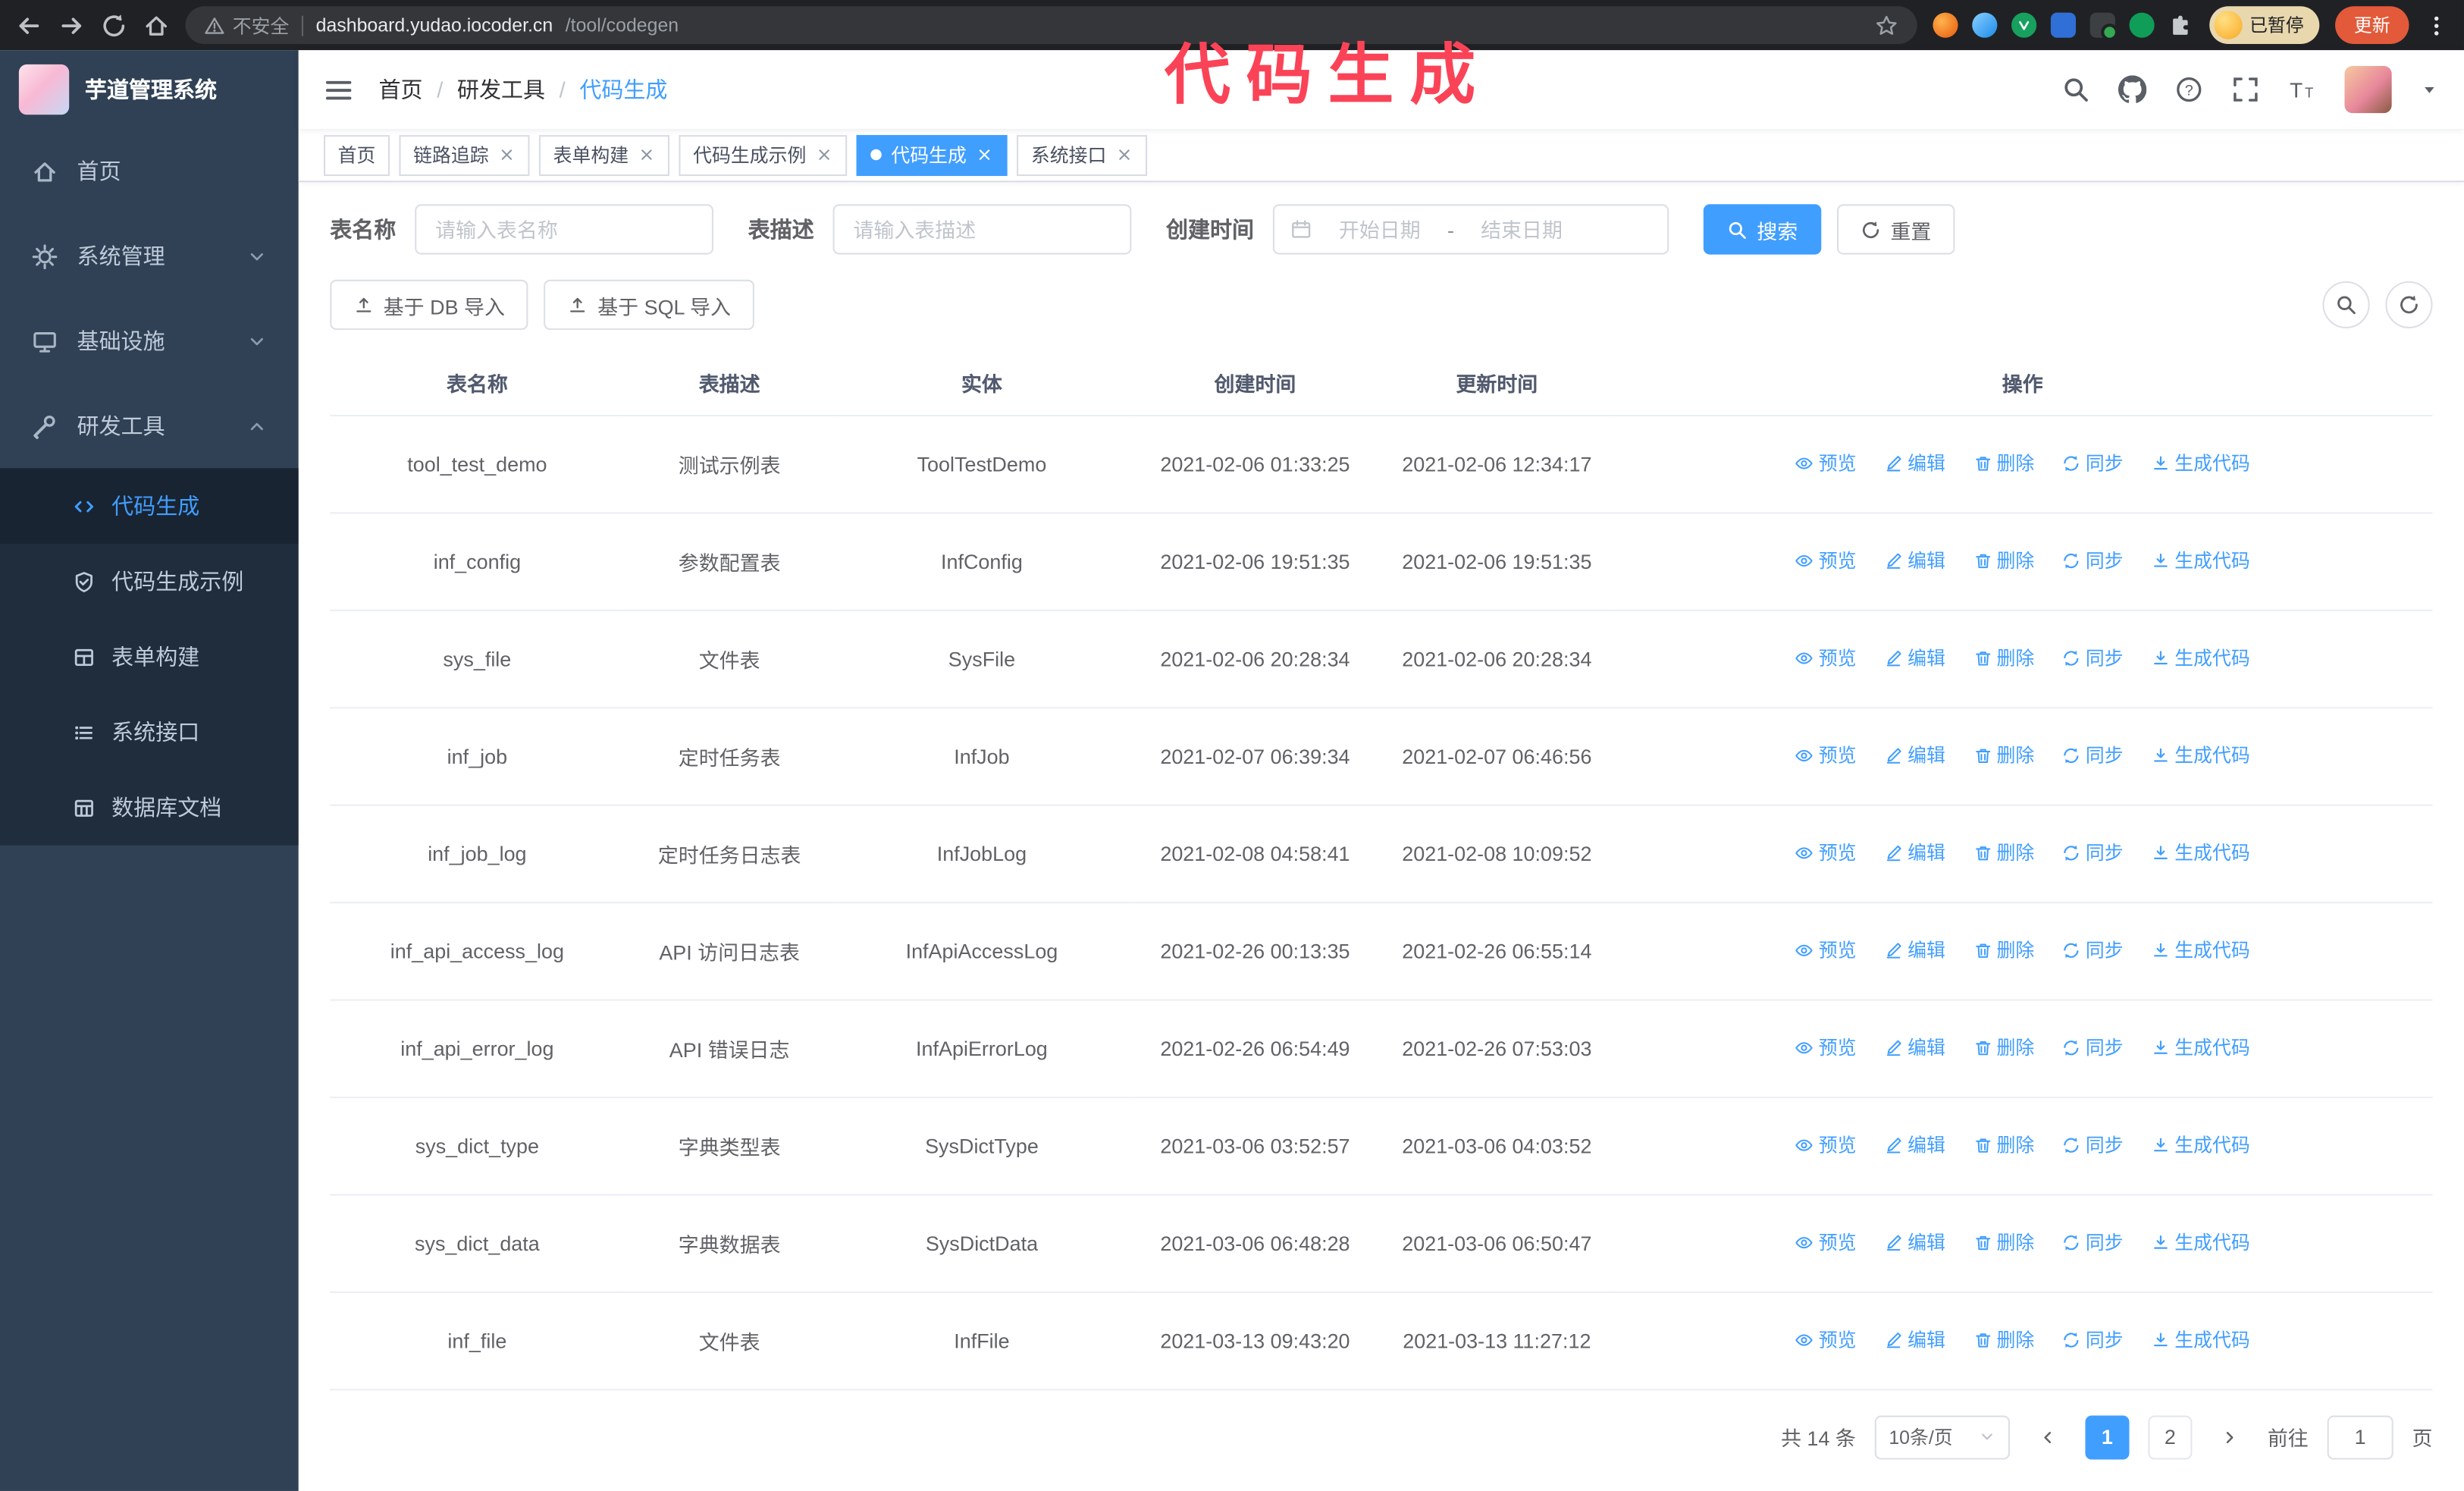 This screenshot has width=2464, height=1491. I want to click on tab-system-api: 系统接口, so click(1082, 154).